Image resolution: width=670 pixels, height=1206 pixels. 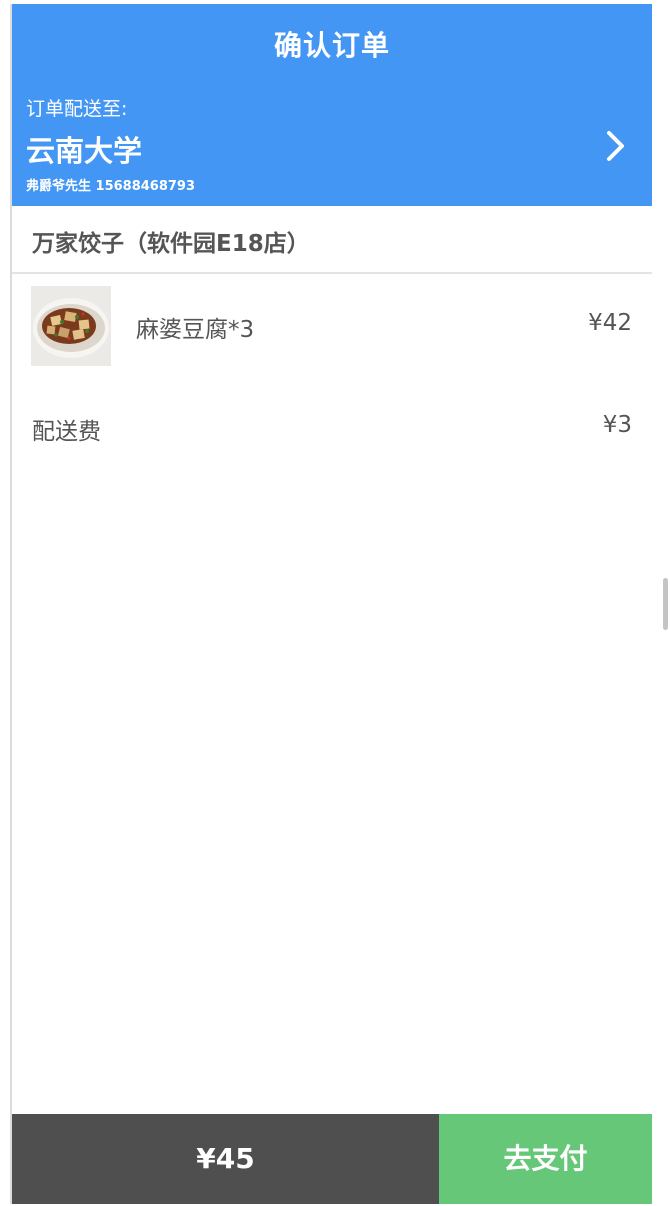 I want to click on total-price: ¥45, so click(x=225, y=1159).